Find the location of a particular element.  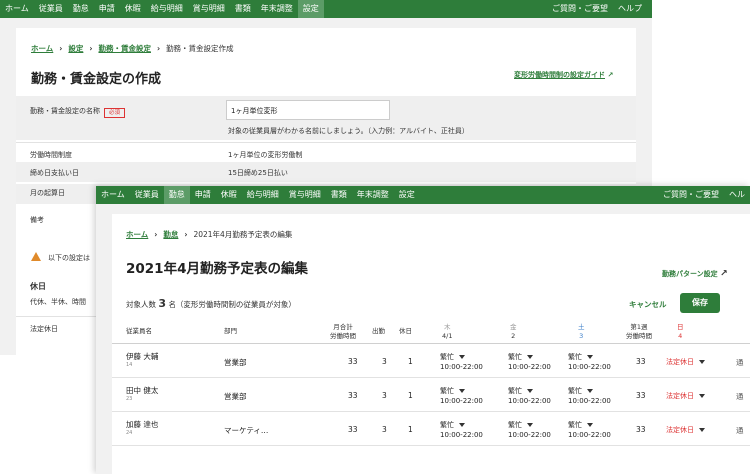

guide-link: 変形労働時間制の設定ガイド ↗ is located at coordinates (563, 75).